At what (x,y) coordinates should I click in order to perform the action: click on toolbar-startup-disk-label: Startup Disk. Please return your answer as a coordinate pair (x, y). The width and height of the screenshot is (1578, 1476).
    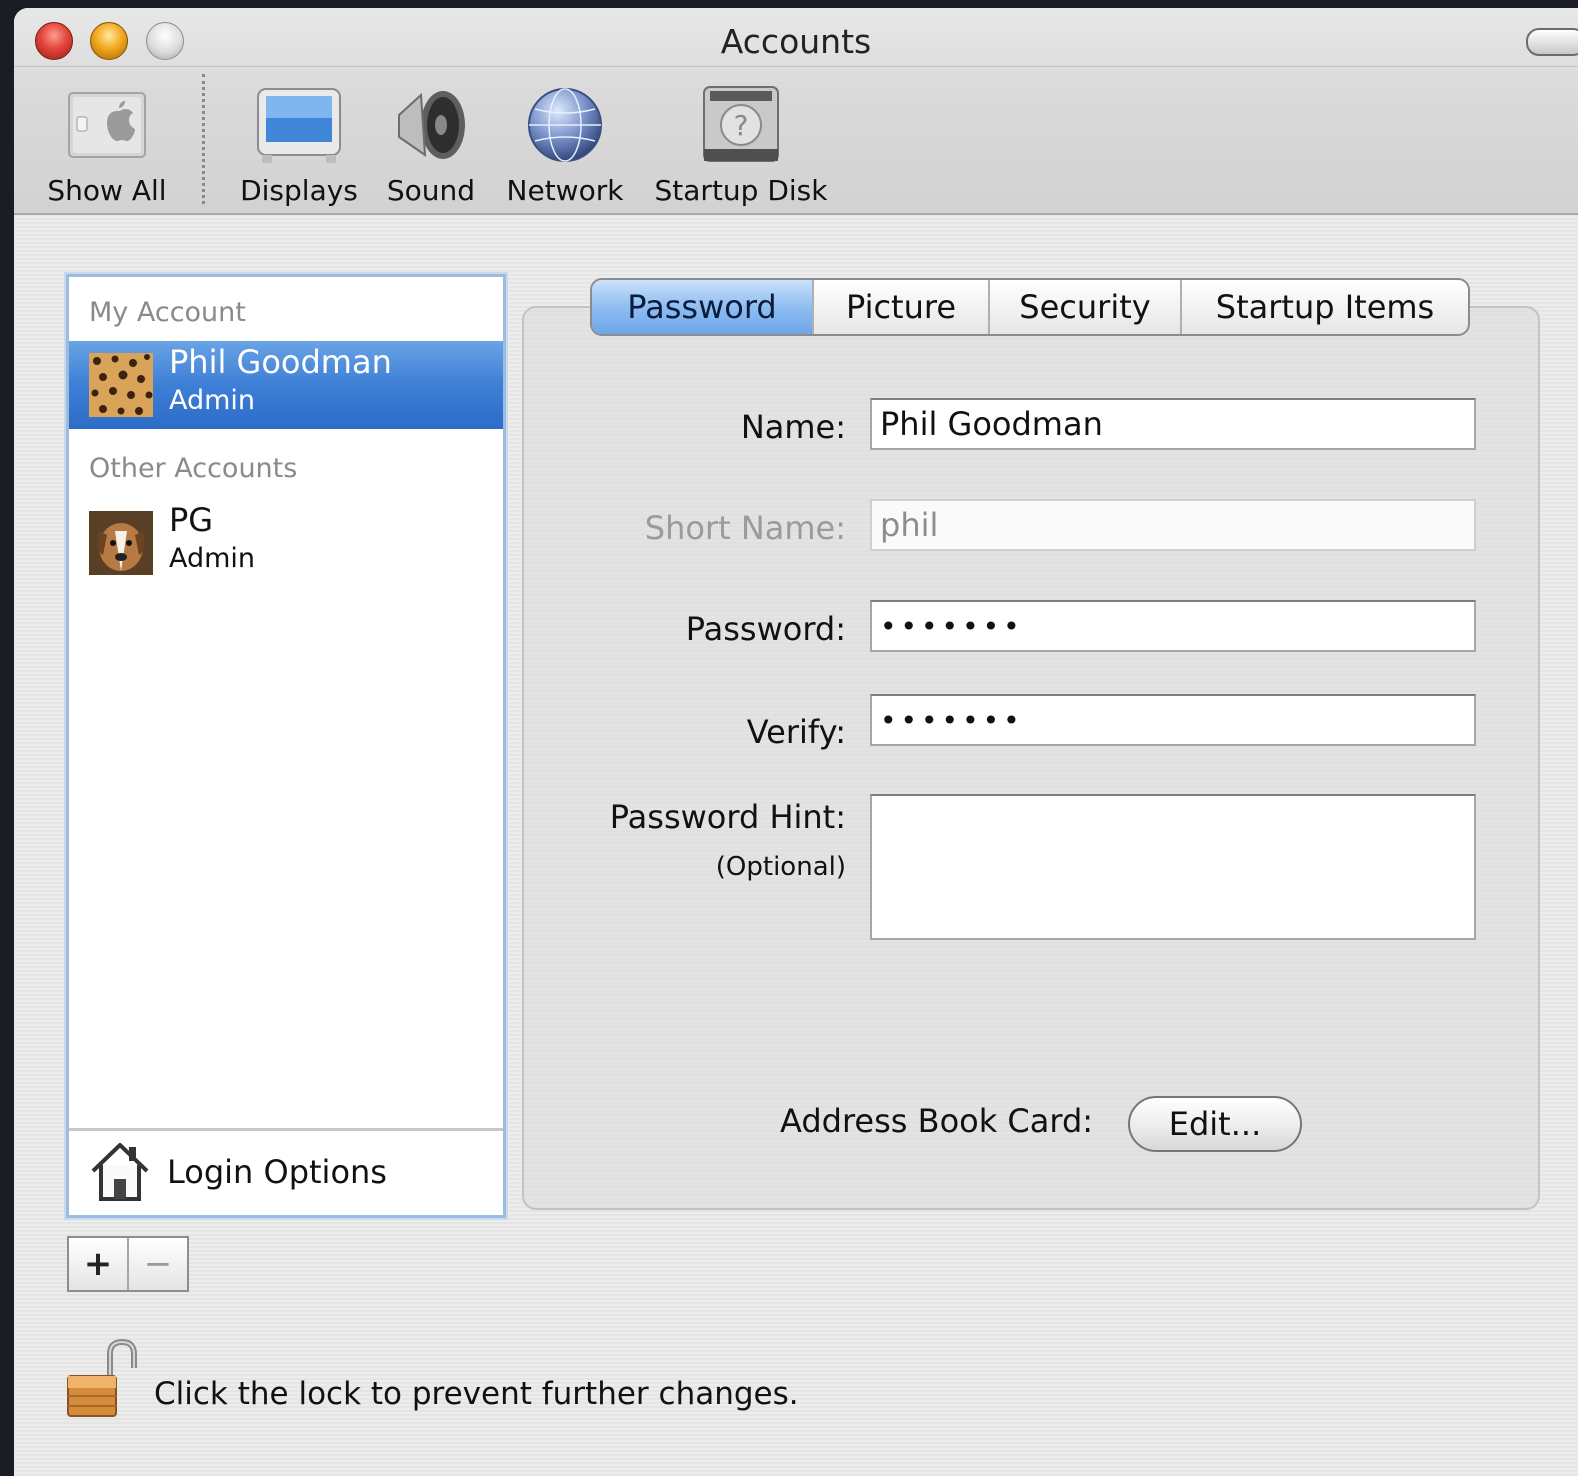
    Looking at the image, I should click on (741, 190).